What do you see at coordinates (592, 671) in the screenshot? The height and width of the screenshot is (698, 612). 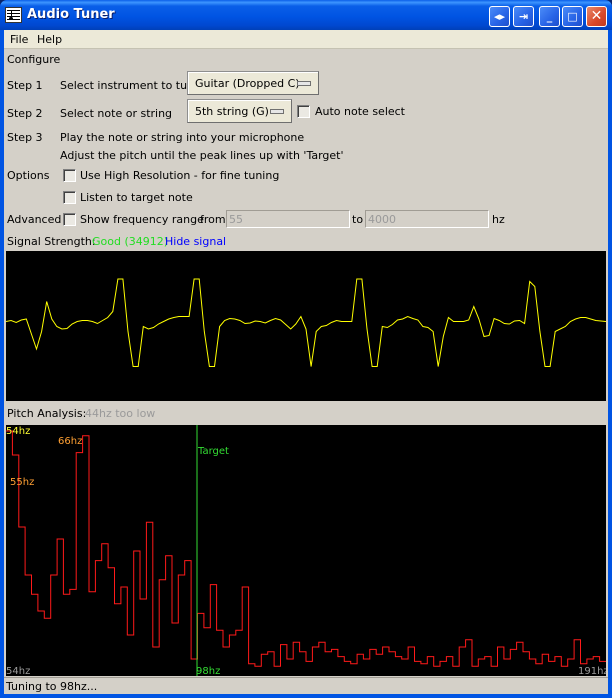 I see `max-freq-label: 191hz` at bounding box center [592, 671].